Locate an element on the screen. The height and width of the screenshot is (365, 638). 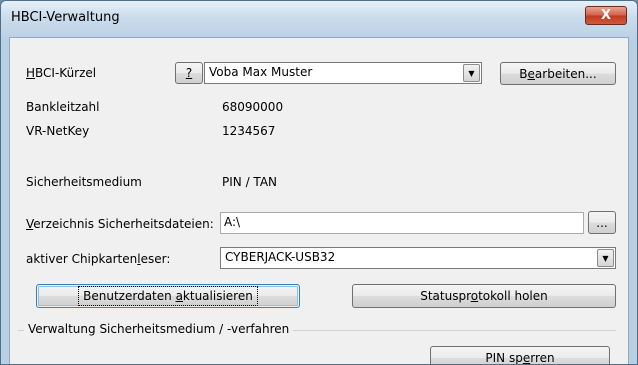
hbci-kuerzel-label-rest: BCI-Kürzel is located at coordinates (66, 73).